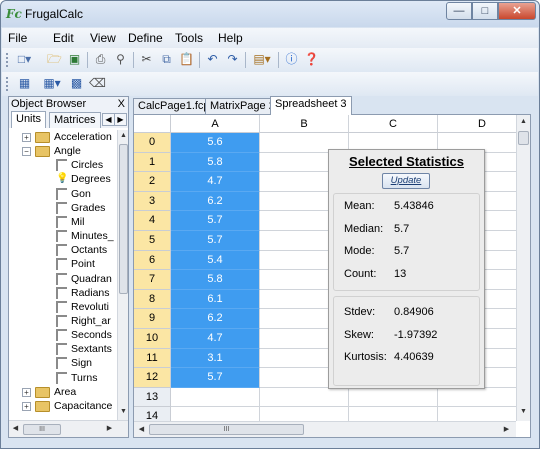 The image size is (540, 449). I want to click on tree-item: Circles, so click(63, 165).